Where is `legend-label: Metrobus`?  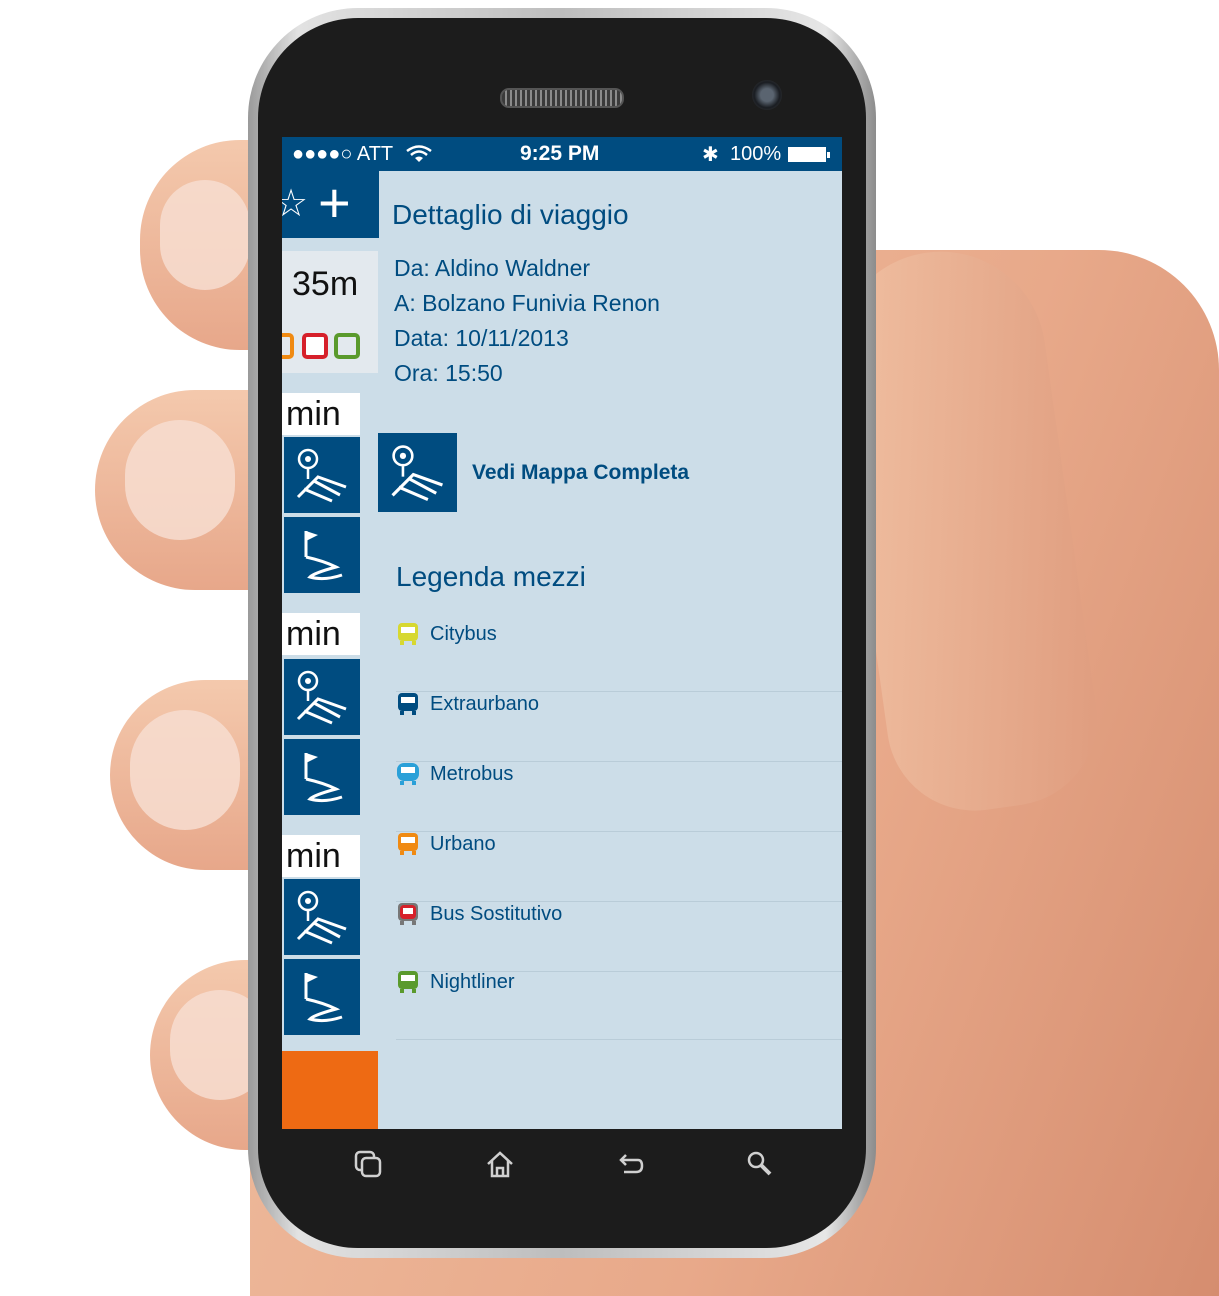 legend-label: Metrobus is located at coordinates (472, 774).